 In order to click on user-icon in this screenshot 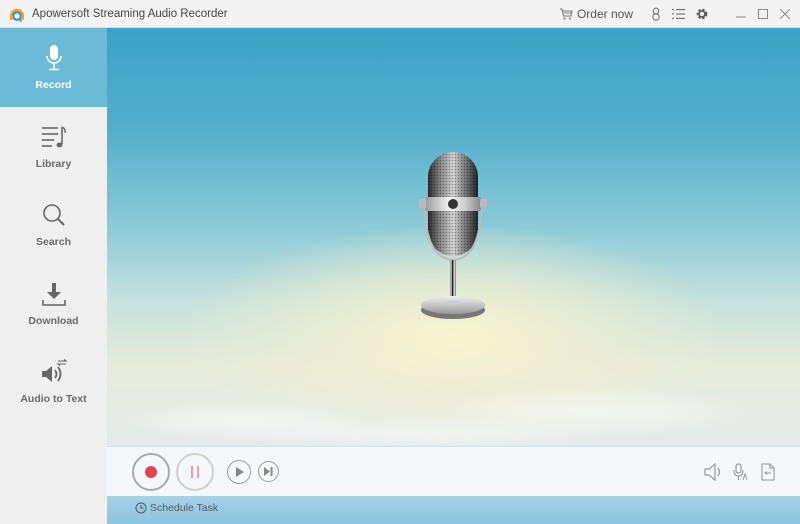, I will do `click(656, 14)`.